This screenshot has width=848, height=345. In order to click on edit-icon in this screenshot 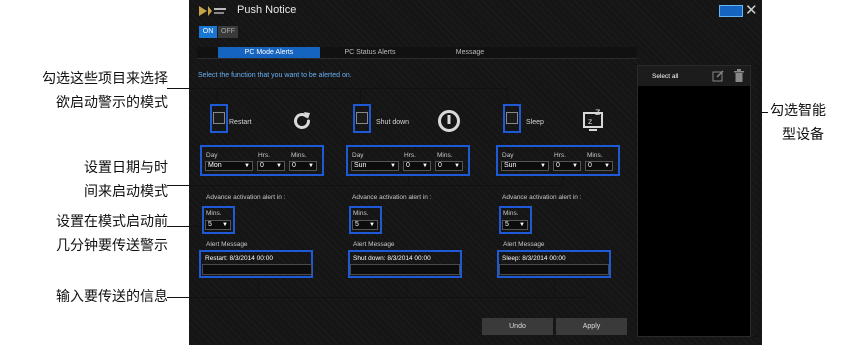, I will do `click(718, 76)`.